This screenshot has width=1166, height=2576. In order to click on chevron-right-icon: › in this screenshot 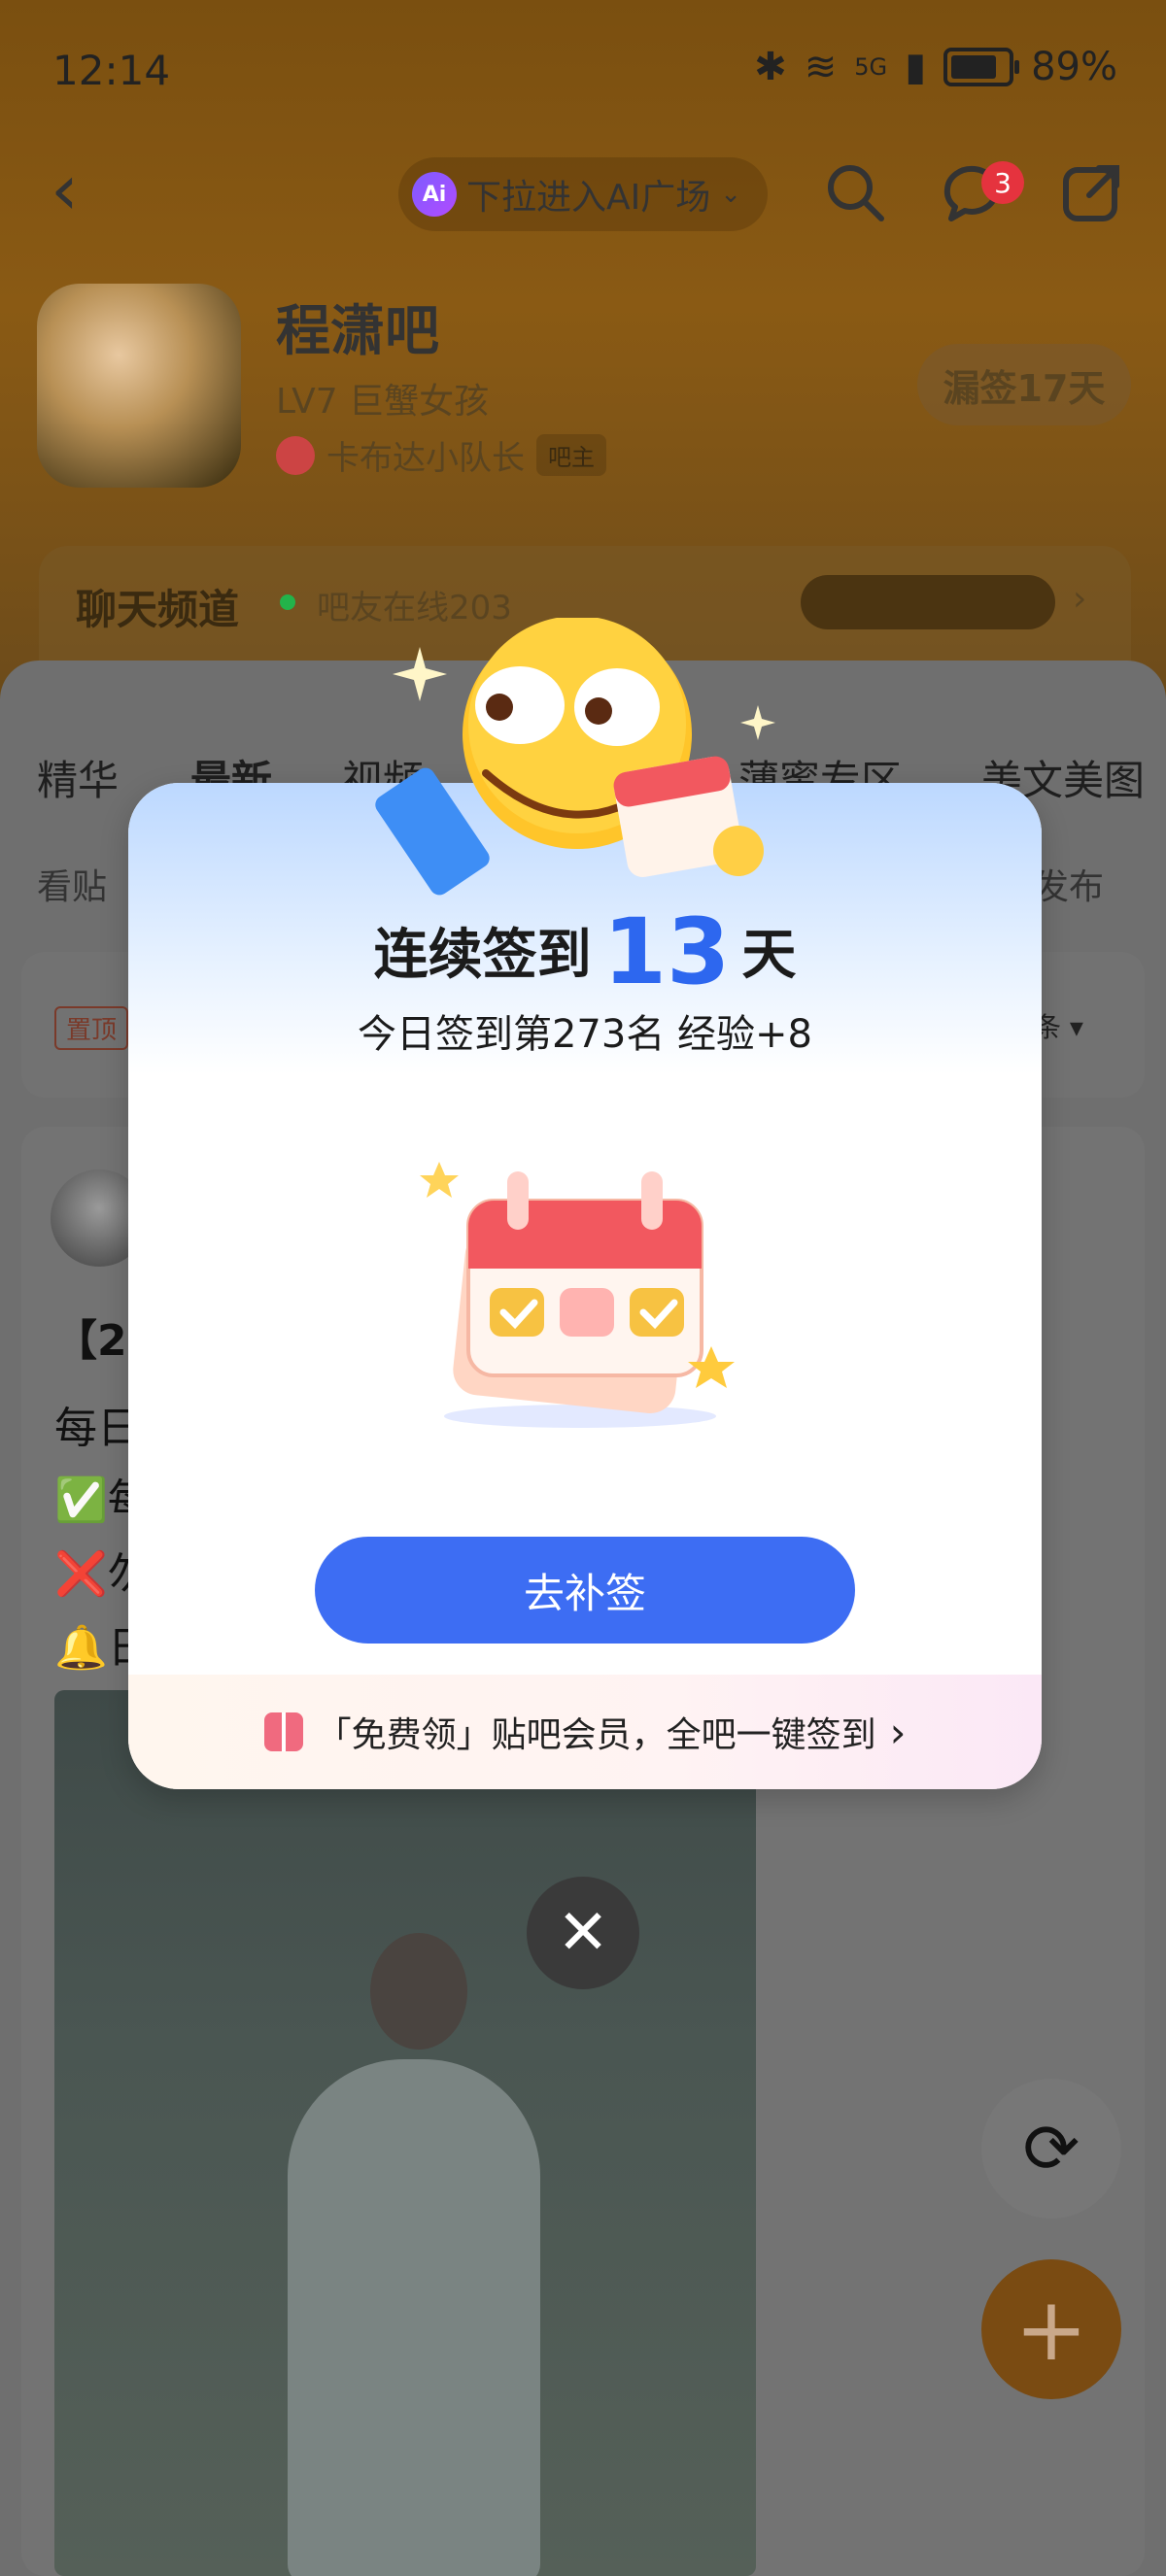, I will do `click(898, 1732)`.